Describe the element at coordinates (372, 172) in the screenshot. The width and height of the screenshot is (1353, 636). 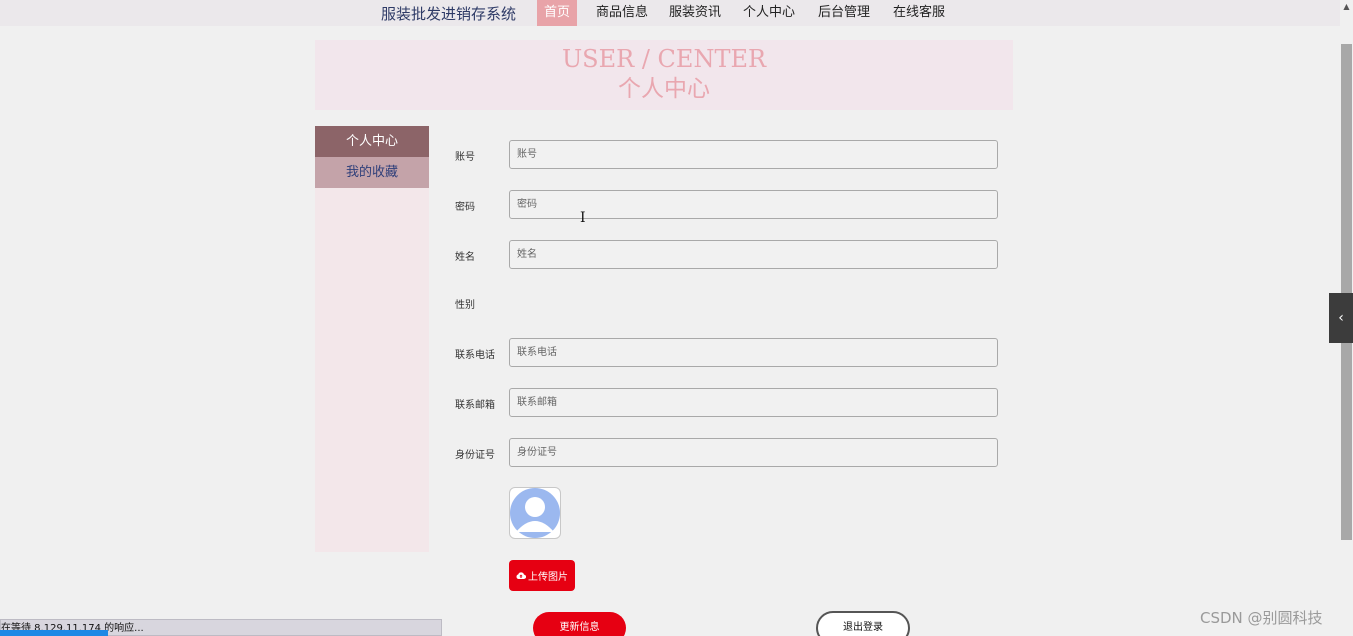
I see `sidebar-item-favorites: 我的收藏` at that location.